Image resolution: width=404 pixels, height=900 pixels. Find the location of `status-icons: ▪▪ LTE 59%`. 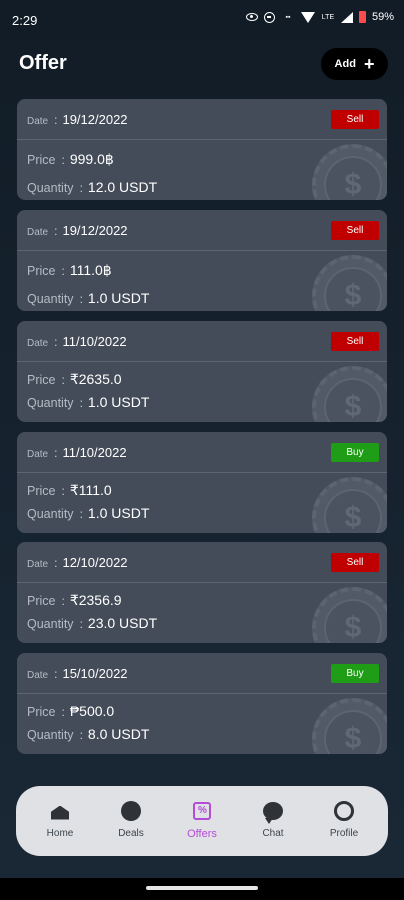

status-icons: ▪▪ LTE 59% is located at coordinates (319, 17).